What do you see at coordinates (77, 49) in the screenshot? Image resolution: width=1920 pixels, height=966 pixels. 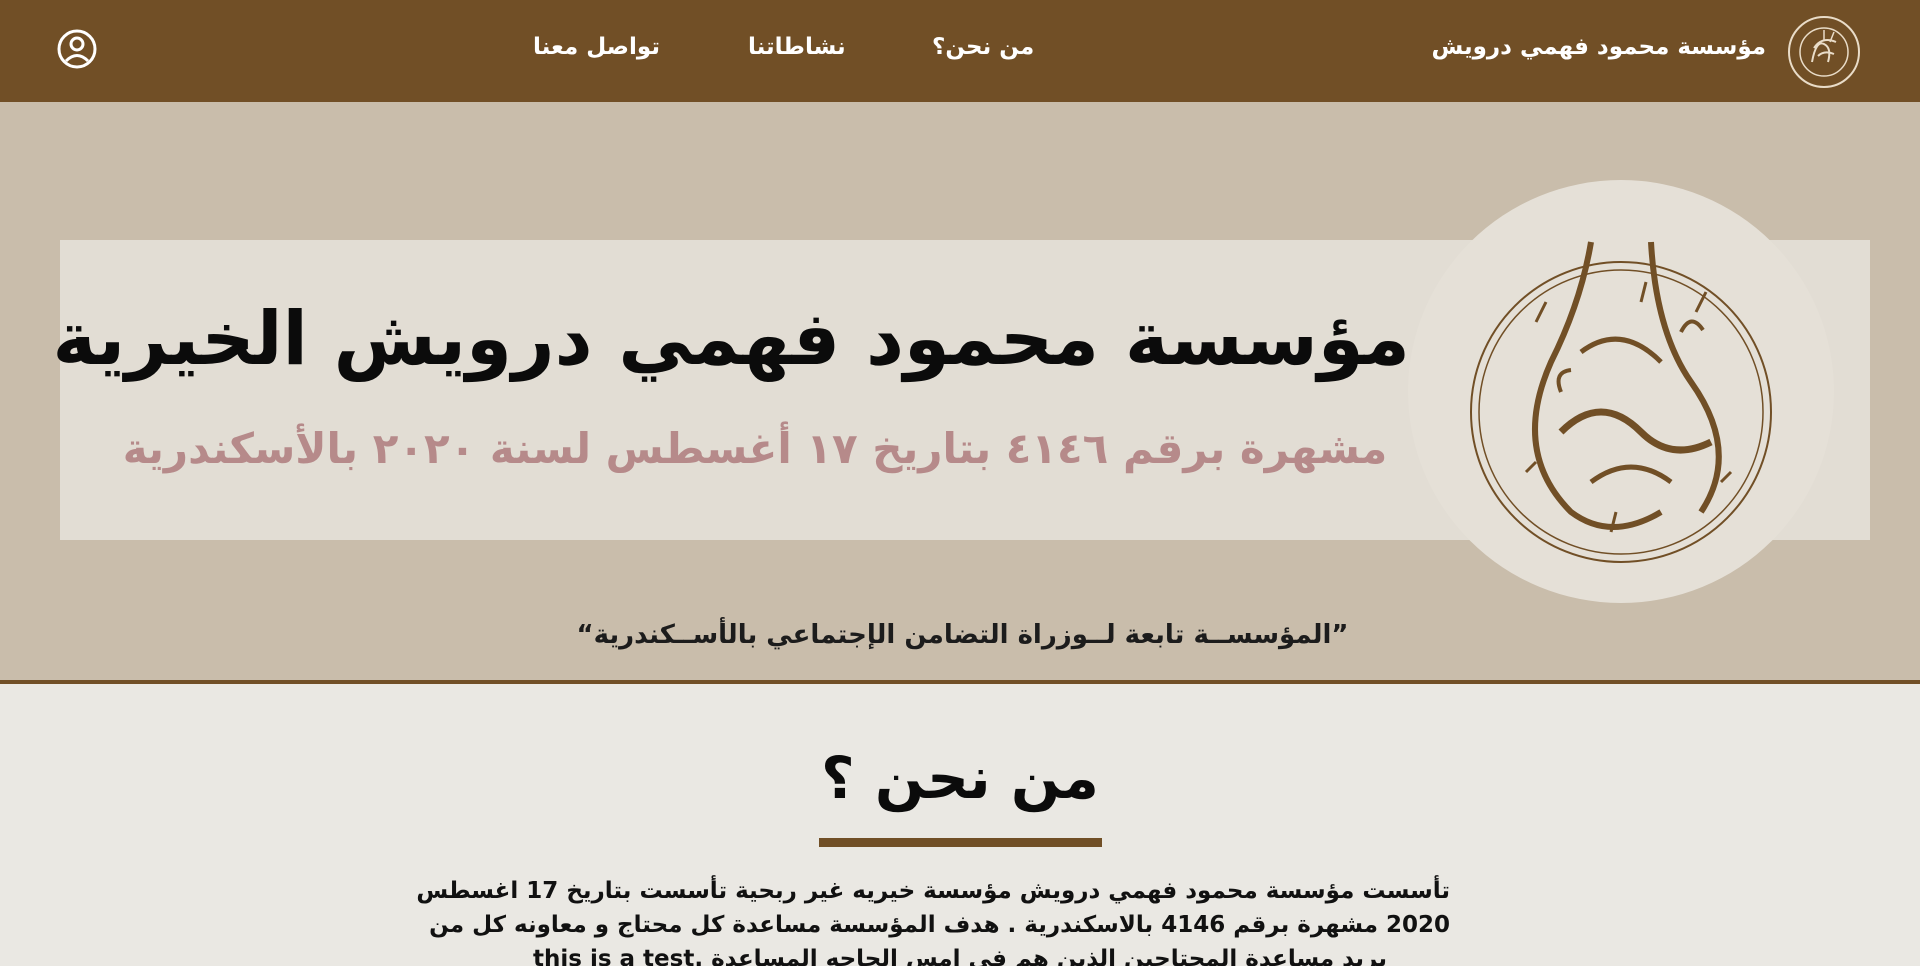 I see `user-circle-icon` at bounding box center [77, 49].